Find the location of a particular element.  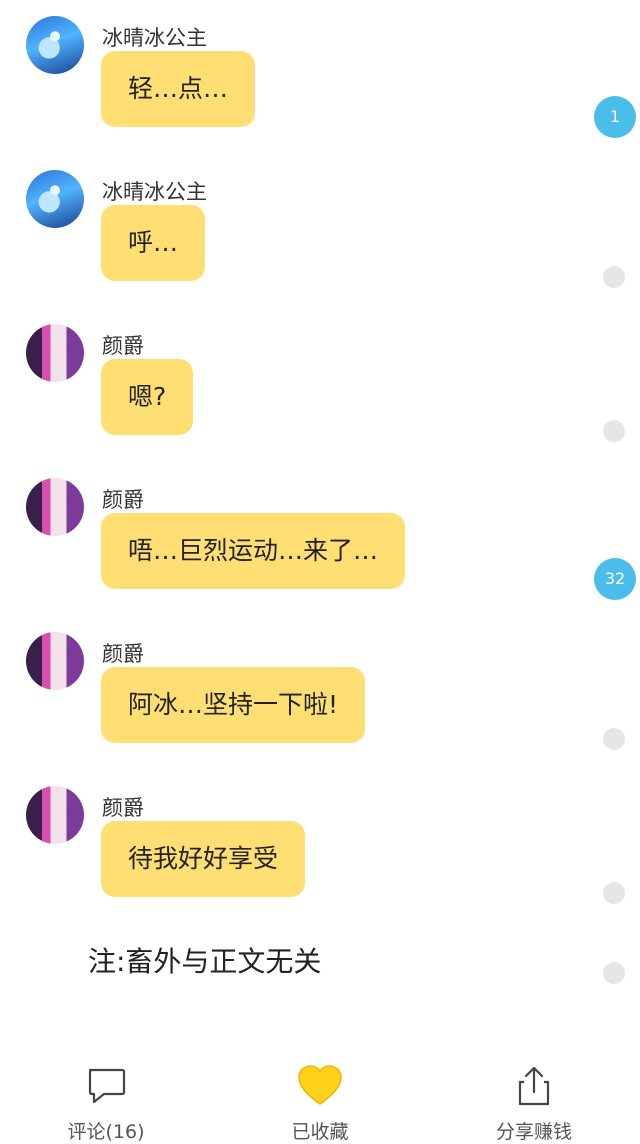

share-icon is located at coordinates (534, 1086).